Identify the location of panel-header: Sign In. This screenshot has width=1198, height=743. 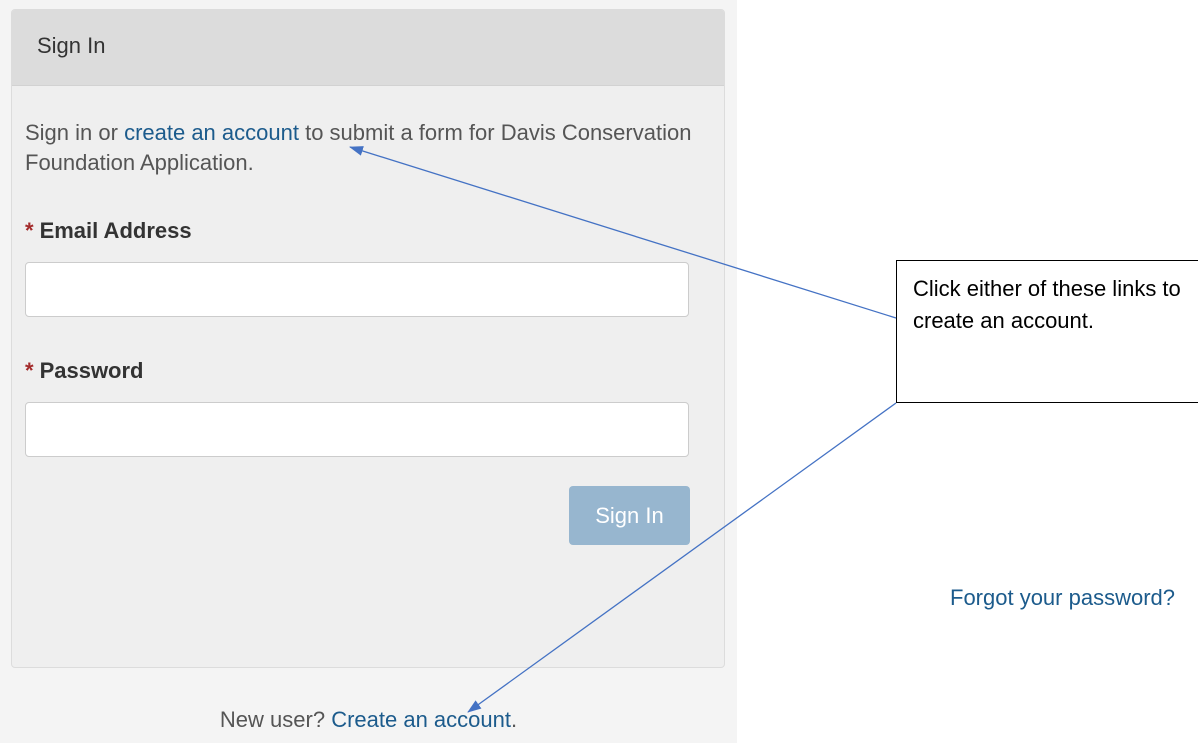
(368, 48).